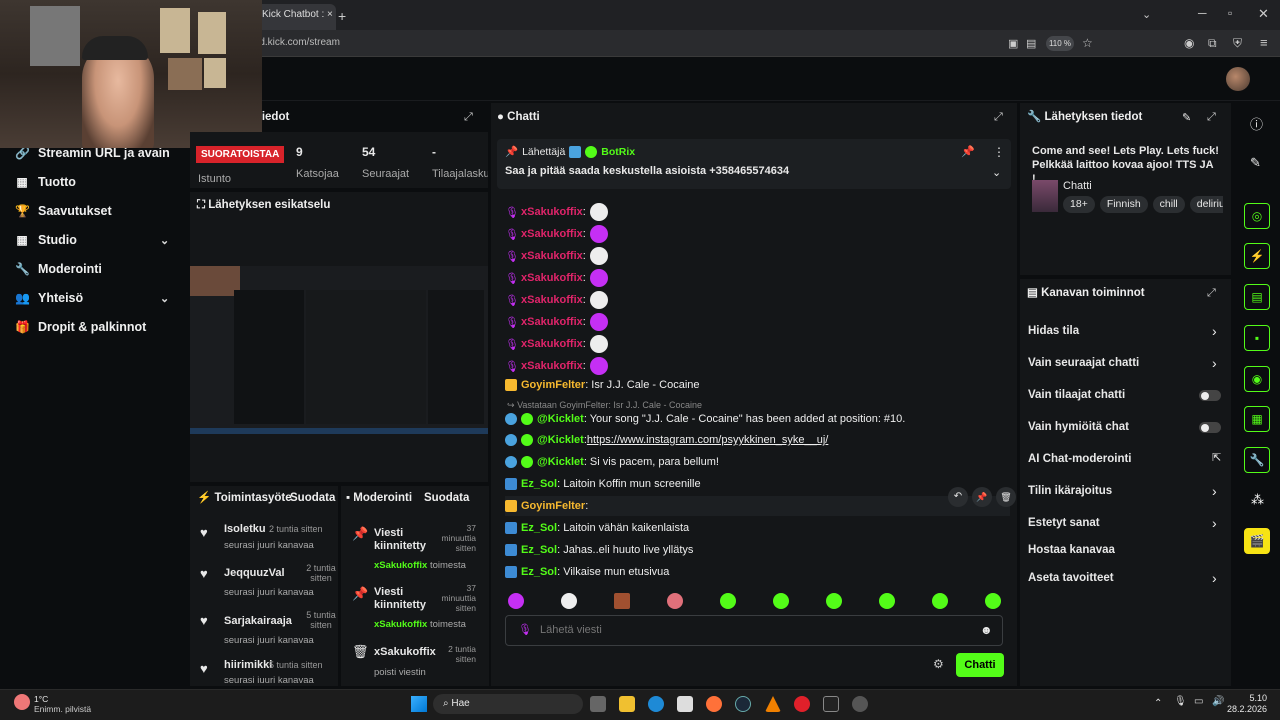  I want to click on action-subscribers-only: Vain tilaajat chatti, so click(1076, 395).